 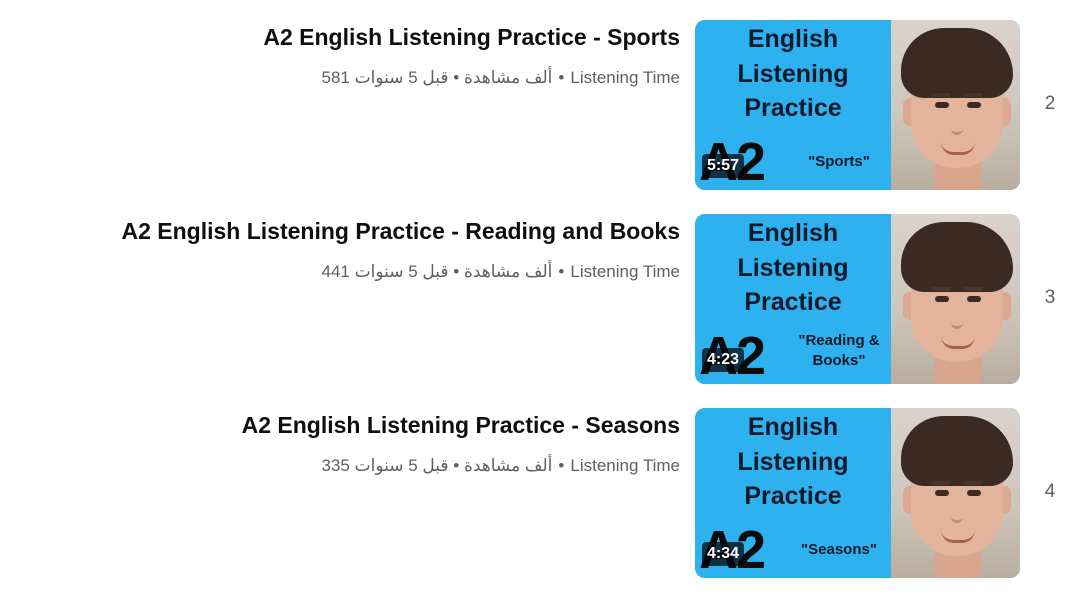 I want to click on thumbnail-topic: "Reading & Books", so click(x=839, y=351).